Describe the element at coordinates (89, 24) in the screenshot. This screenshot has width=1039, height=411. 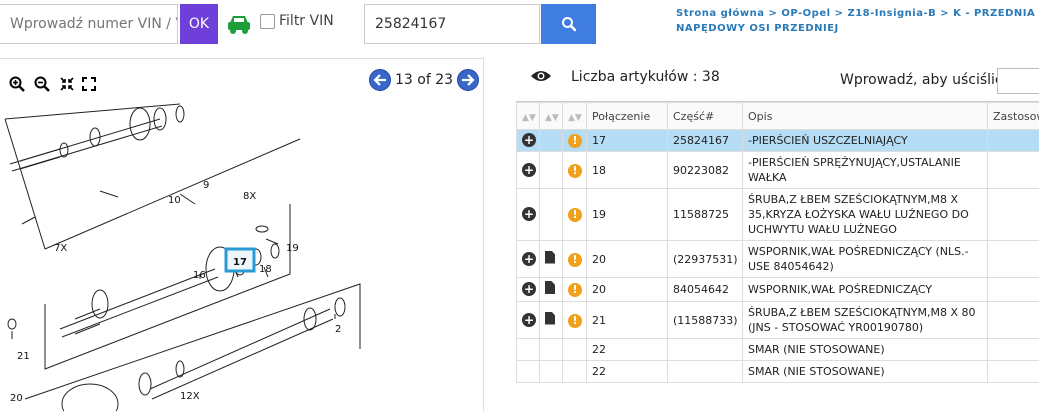
I see `vin-input` at that location.